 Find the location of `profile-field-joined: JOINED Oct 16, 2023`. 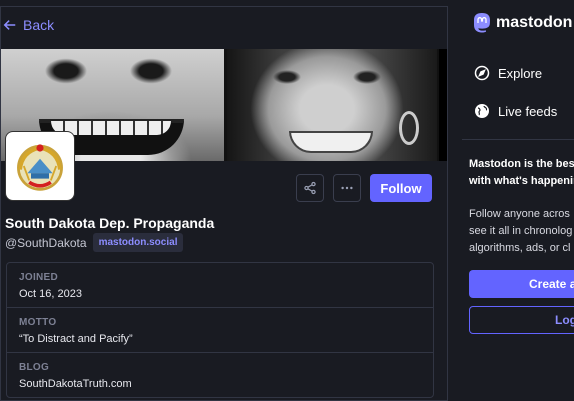

profile-field-joined: JOINED Oct 16, 2023 is located at coordinates (220, 285).